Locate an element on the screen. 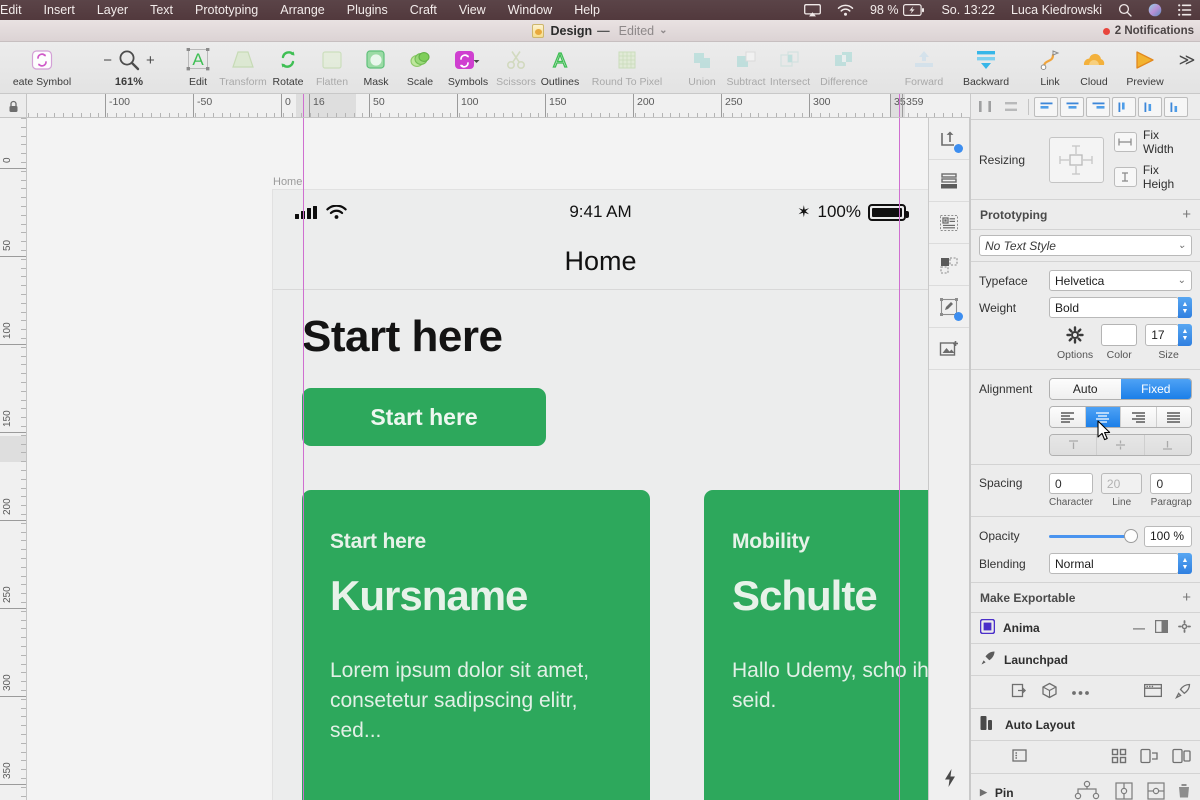 Image resolution: width=1200 pixels, height=800 pixels. tool-transform: Transform is located at coordinates (243, 68).